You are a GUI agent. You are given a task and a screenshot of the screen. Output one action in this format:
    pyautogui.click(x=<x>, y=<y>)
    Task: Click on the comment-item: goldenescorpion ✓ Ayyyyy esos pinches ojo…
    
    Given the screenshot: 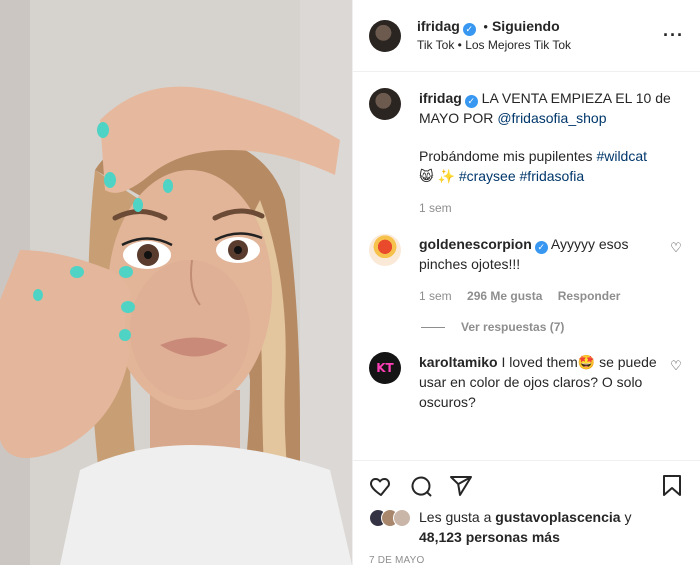 What is the action you would take?
    pyautogui.click(x=526, y=270)
    